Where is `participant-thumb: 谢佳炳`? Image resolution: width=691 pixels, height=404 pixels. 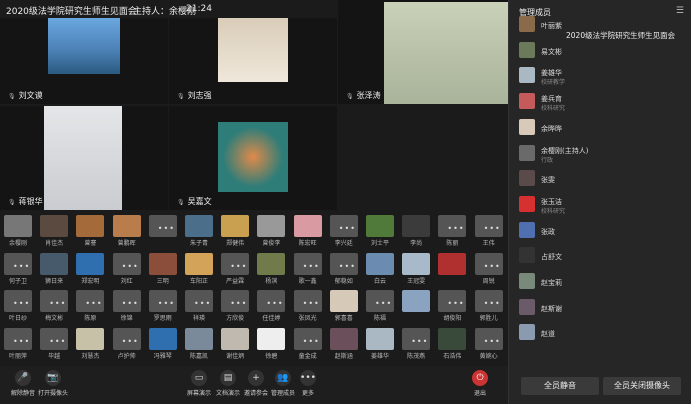
participant-thumb: 谢佳炳 is located at coordinates (235, 343).